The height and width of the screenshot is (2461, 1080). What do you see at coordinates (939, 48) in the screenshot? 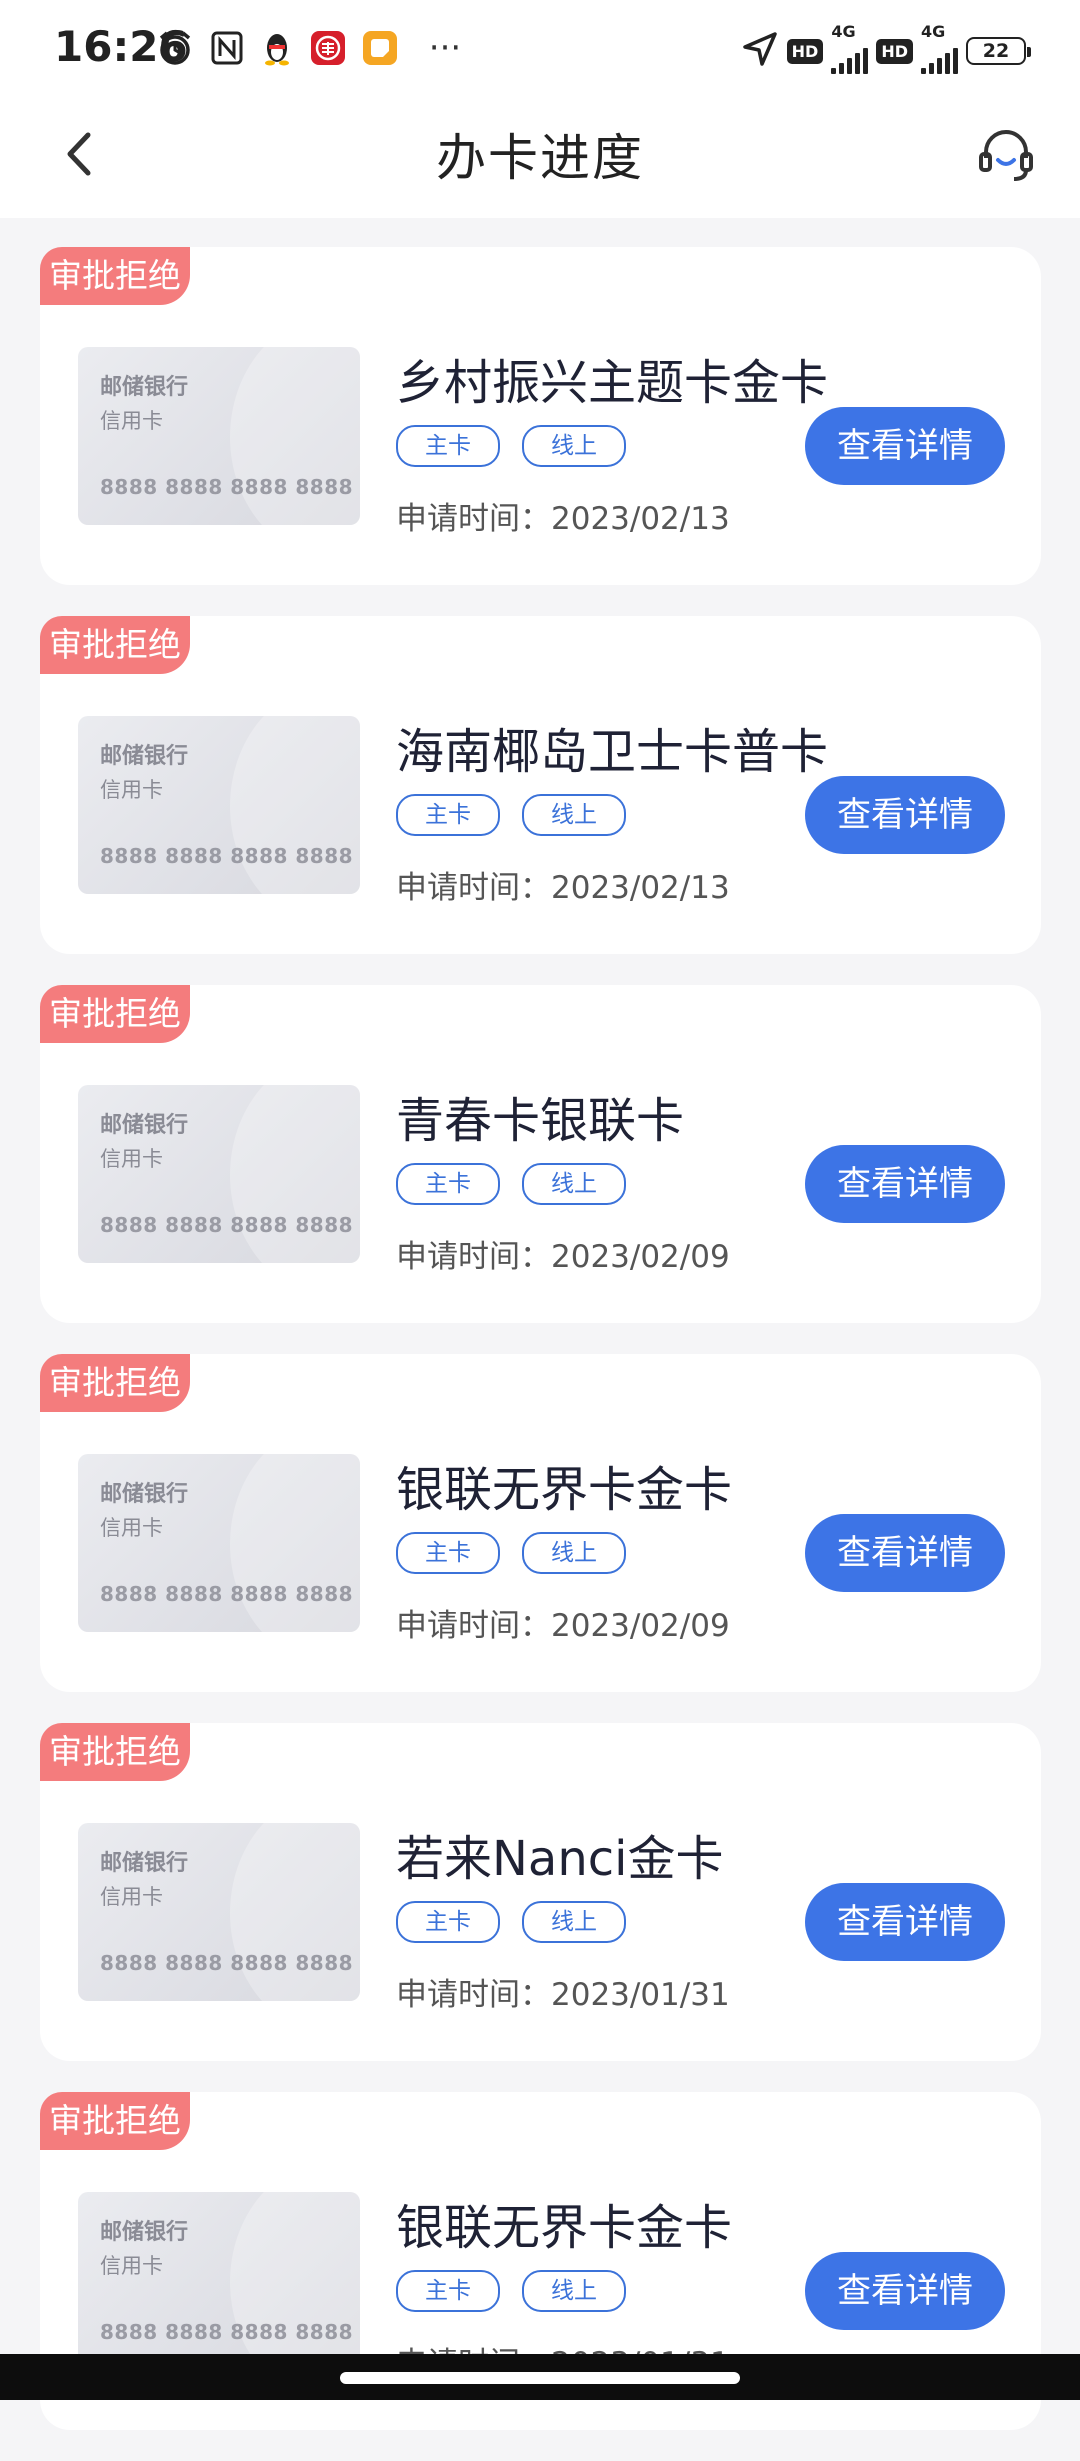
I see `signal-2: 4G` at bounding box center [939, 48].